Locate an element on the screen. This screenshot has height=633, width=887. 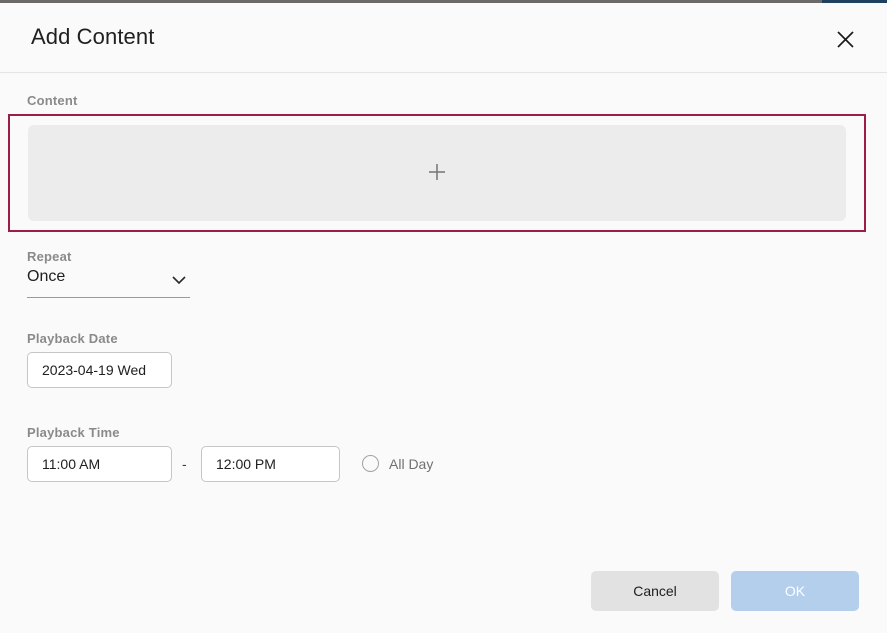
all-day-option: All Day is located at coordinates (397, 463).